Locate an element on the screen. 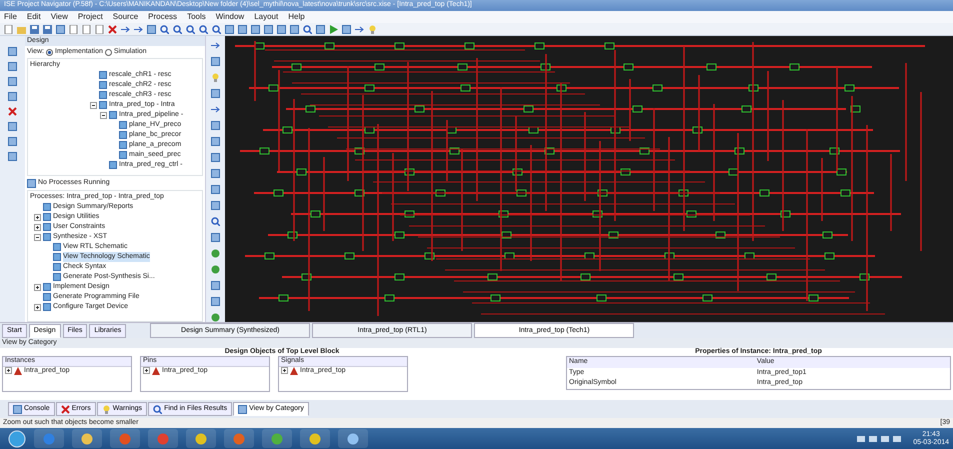 Image resolution: width=953 pixels, height=449 pixels. menu-item: Process is located at coordinates (163, 17).